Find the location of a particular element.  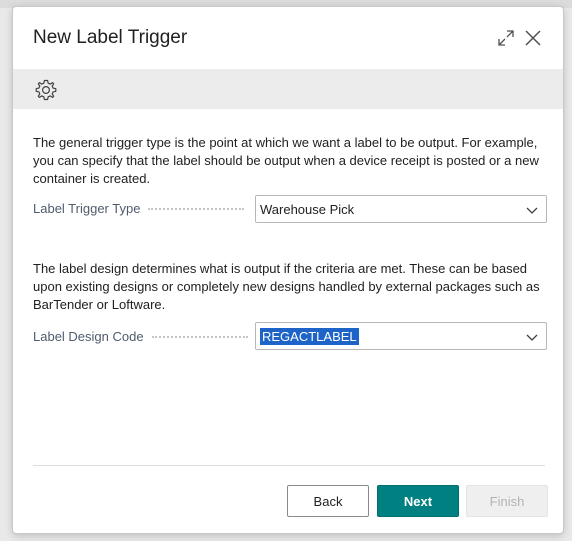

back-button: Back is located at coordinates (328, 501).